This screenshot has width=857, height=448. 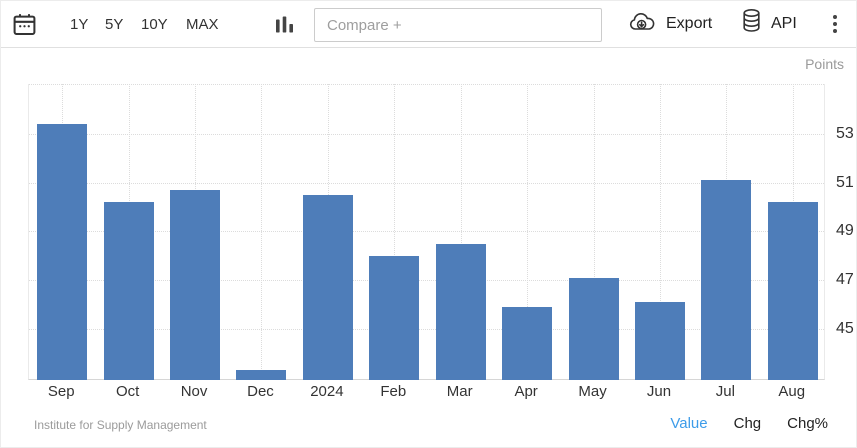 I want to click on range-button-10y: 10Y, so click(x=154, y=24).